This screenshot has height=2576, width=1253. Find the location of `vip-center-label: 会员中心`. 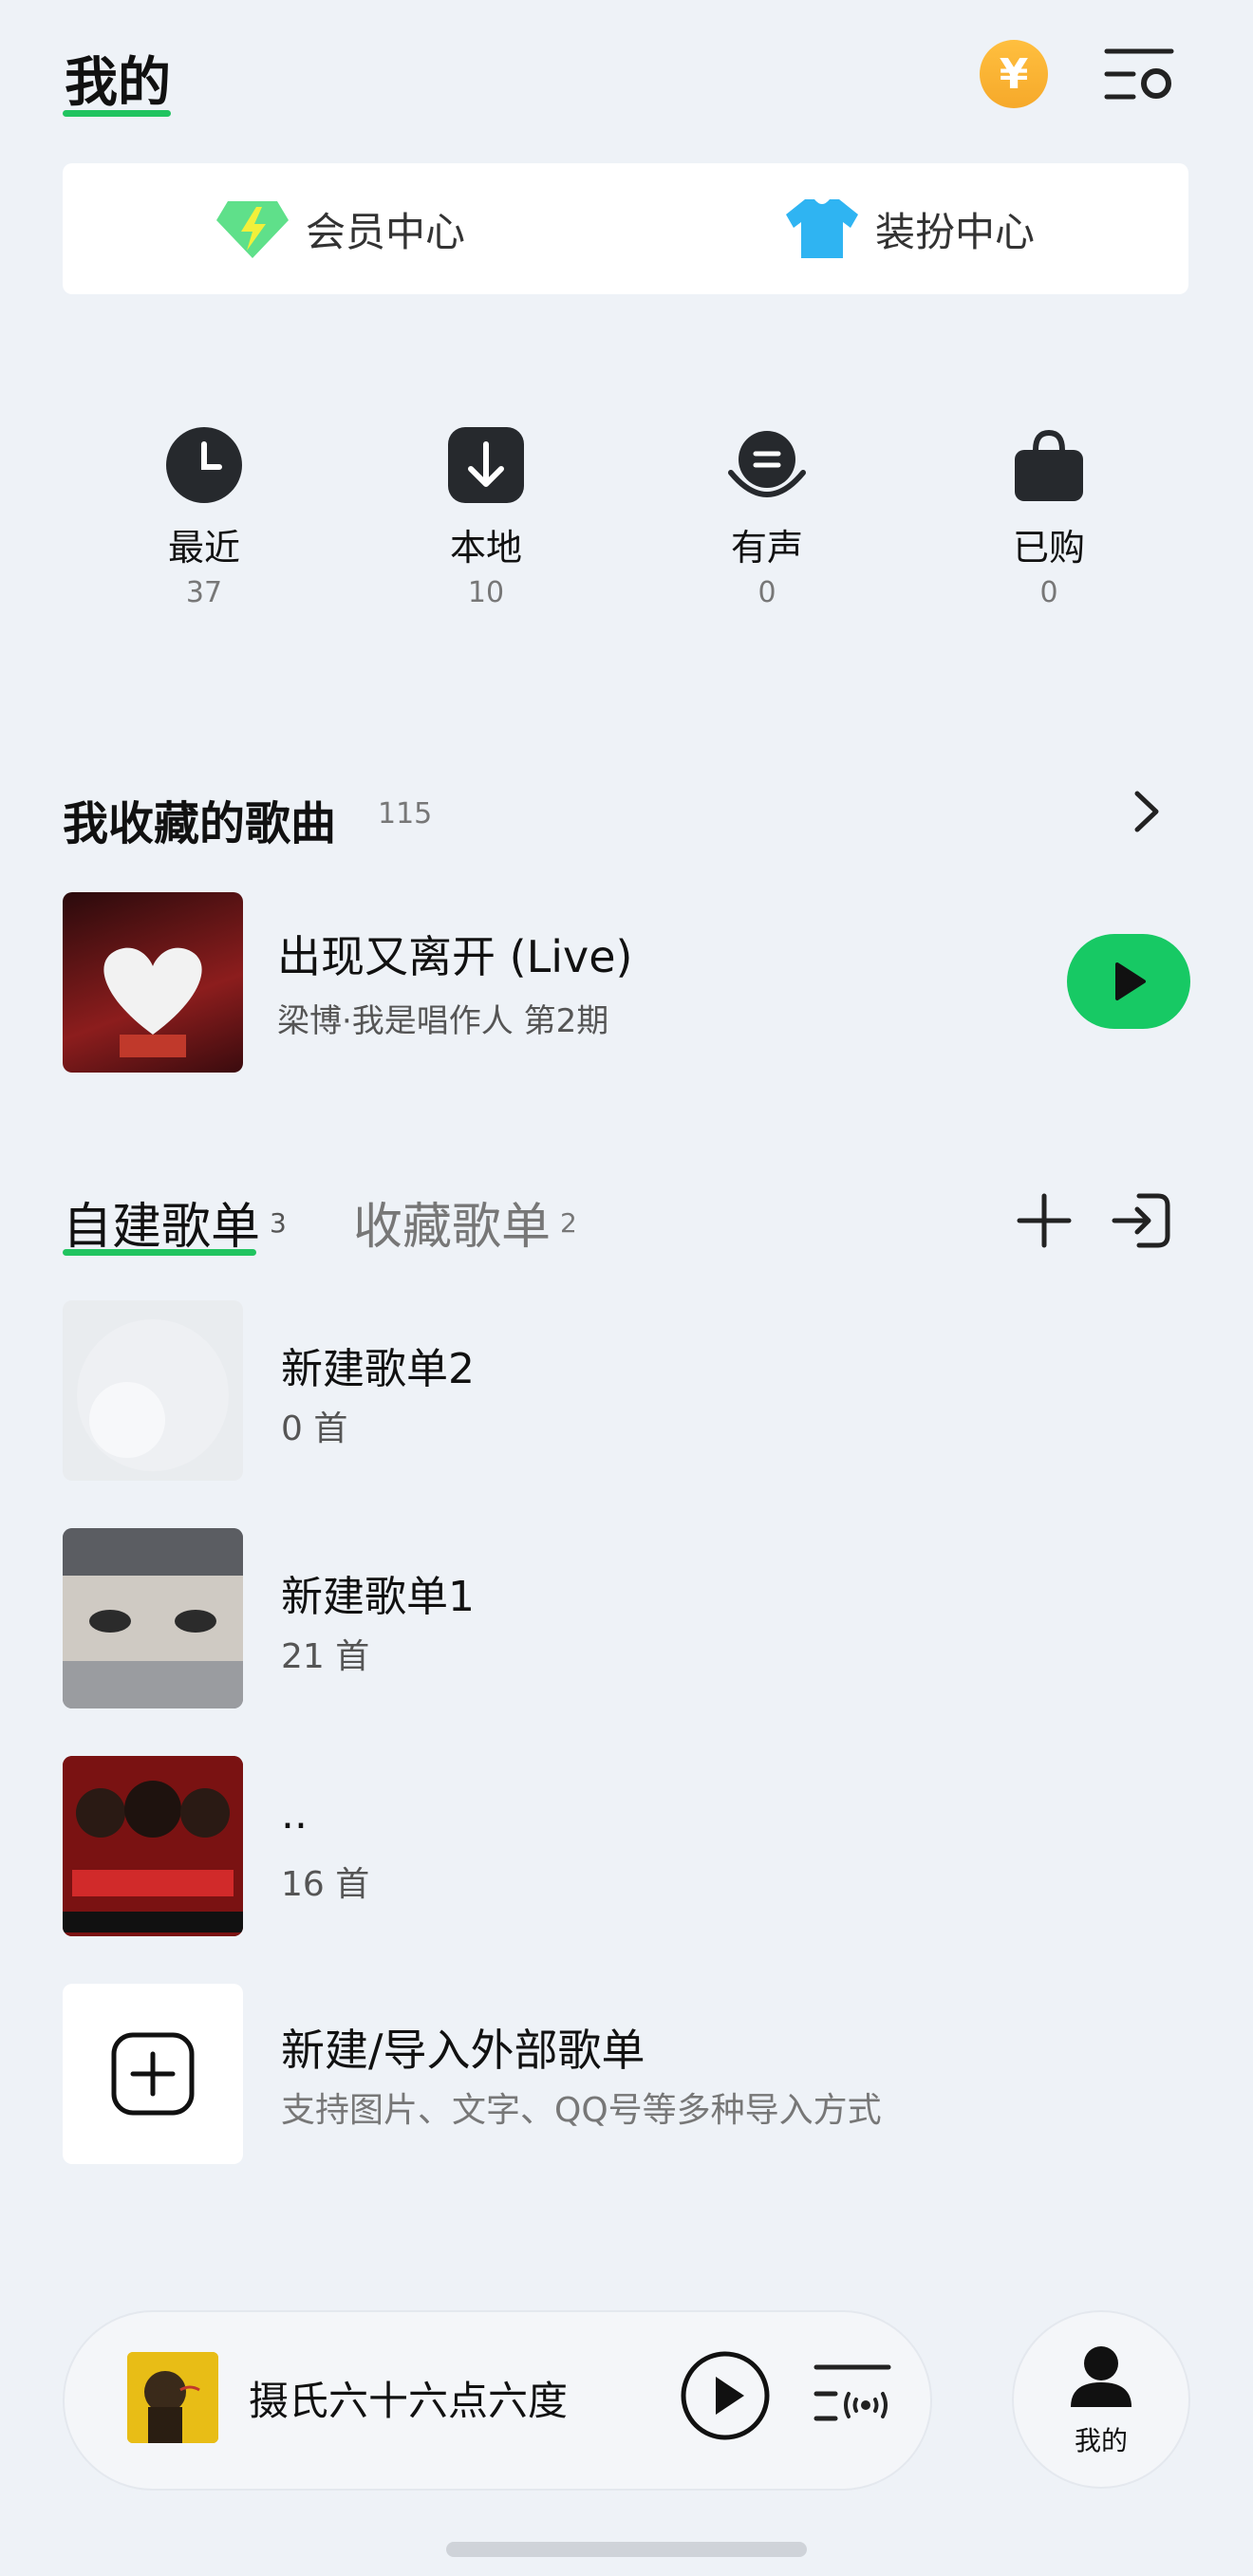

vip-center-label: 会员中心 is located at coordinates (386, 231).